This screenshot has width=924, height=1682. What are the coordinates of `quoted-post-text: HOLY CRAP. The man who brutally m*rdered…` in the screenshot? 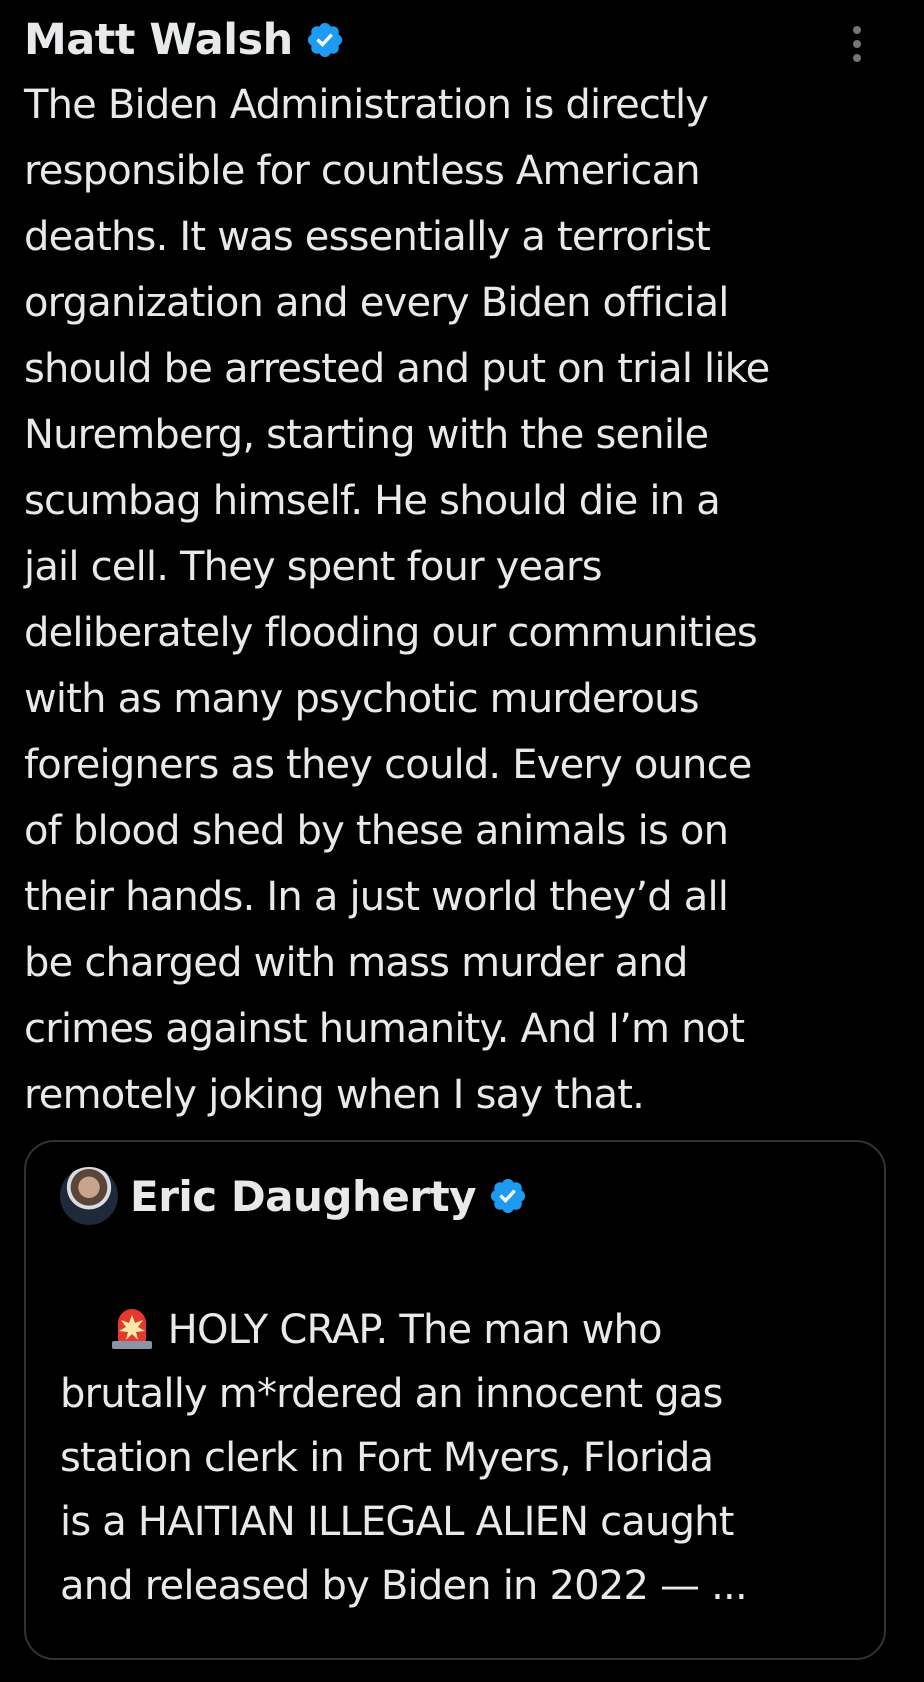 It's located at (404, 1458).